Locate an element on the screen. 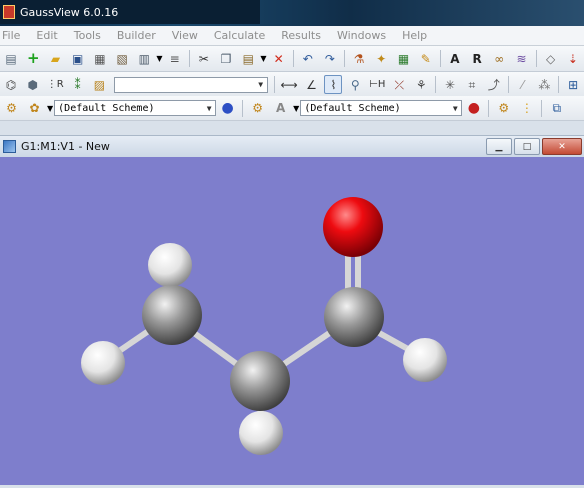 This screenshot has width=584, height=488. save-icon: ▣ is located at coordinates (78, 58).